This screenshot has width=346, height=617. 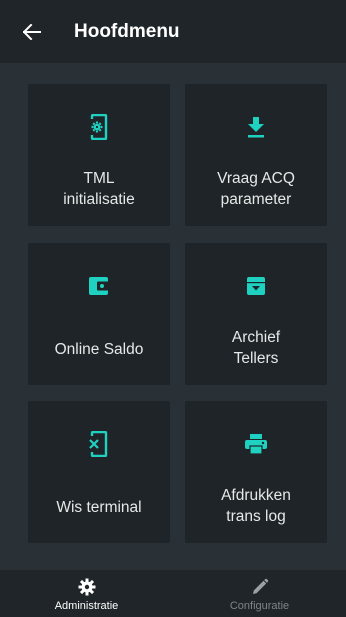 What do you see at coordinates (260, 587) in the screenshot?
I see `pencil-icon` at bounding box center [260, 587].